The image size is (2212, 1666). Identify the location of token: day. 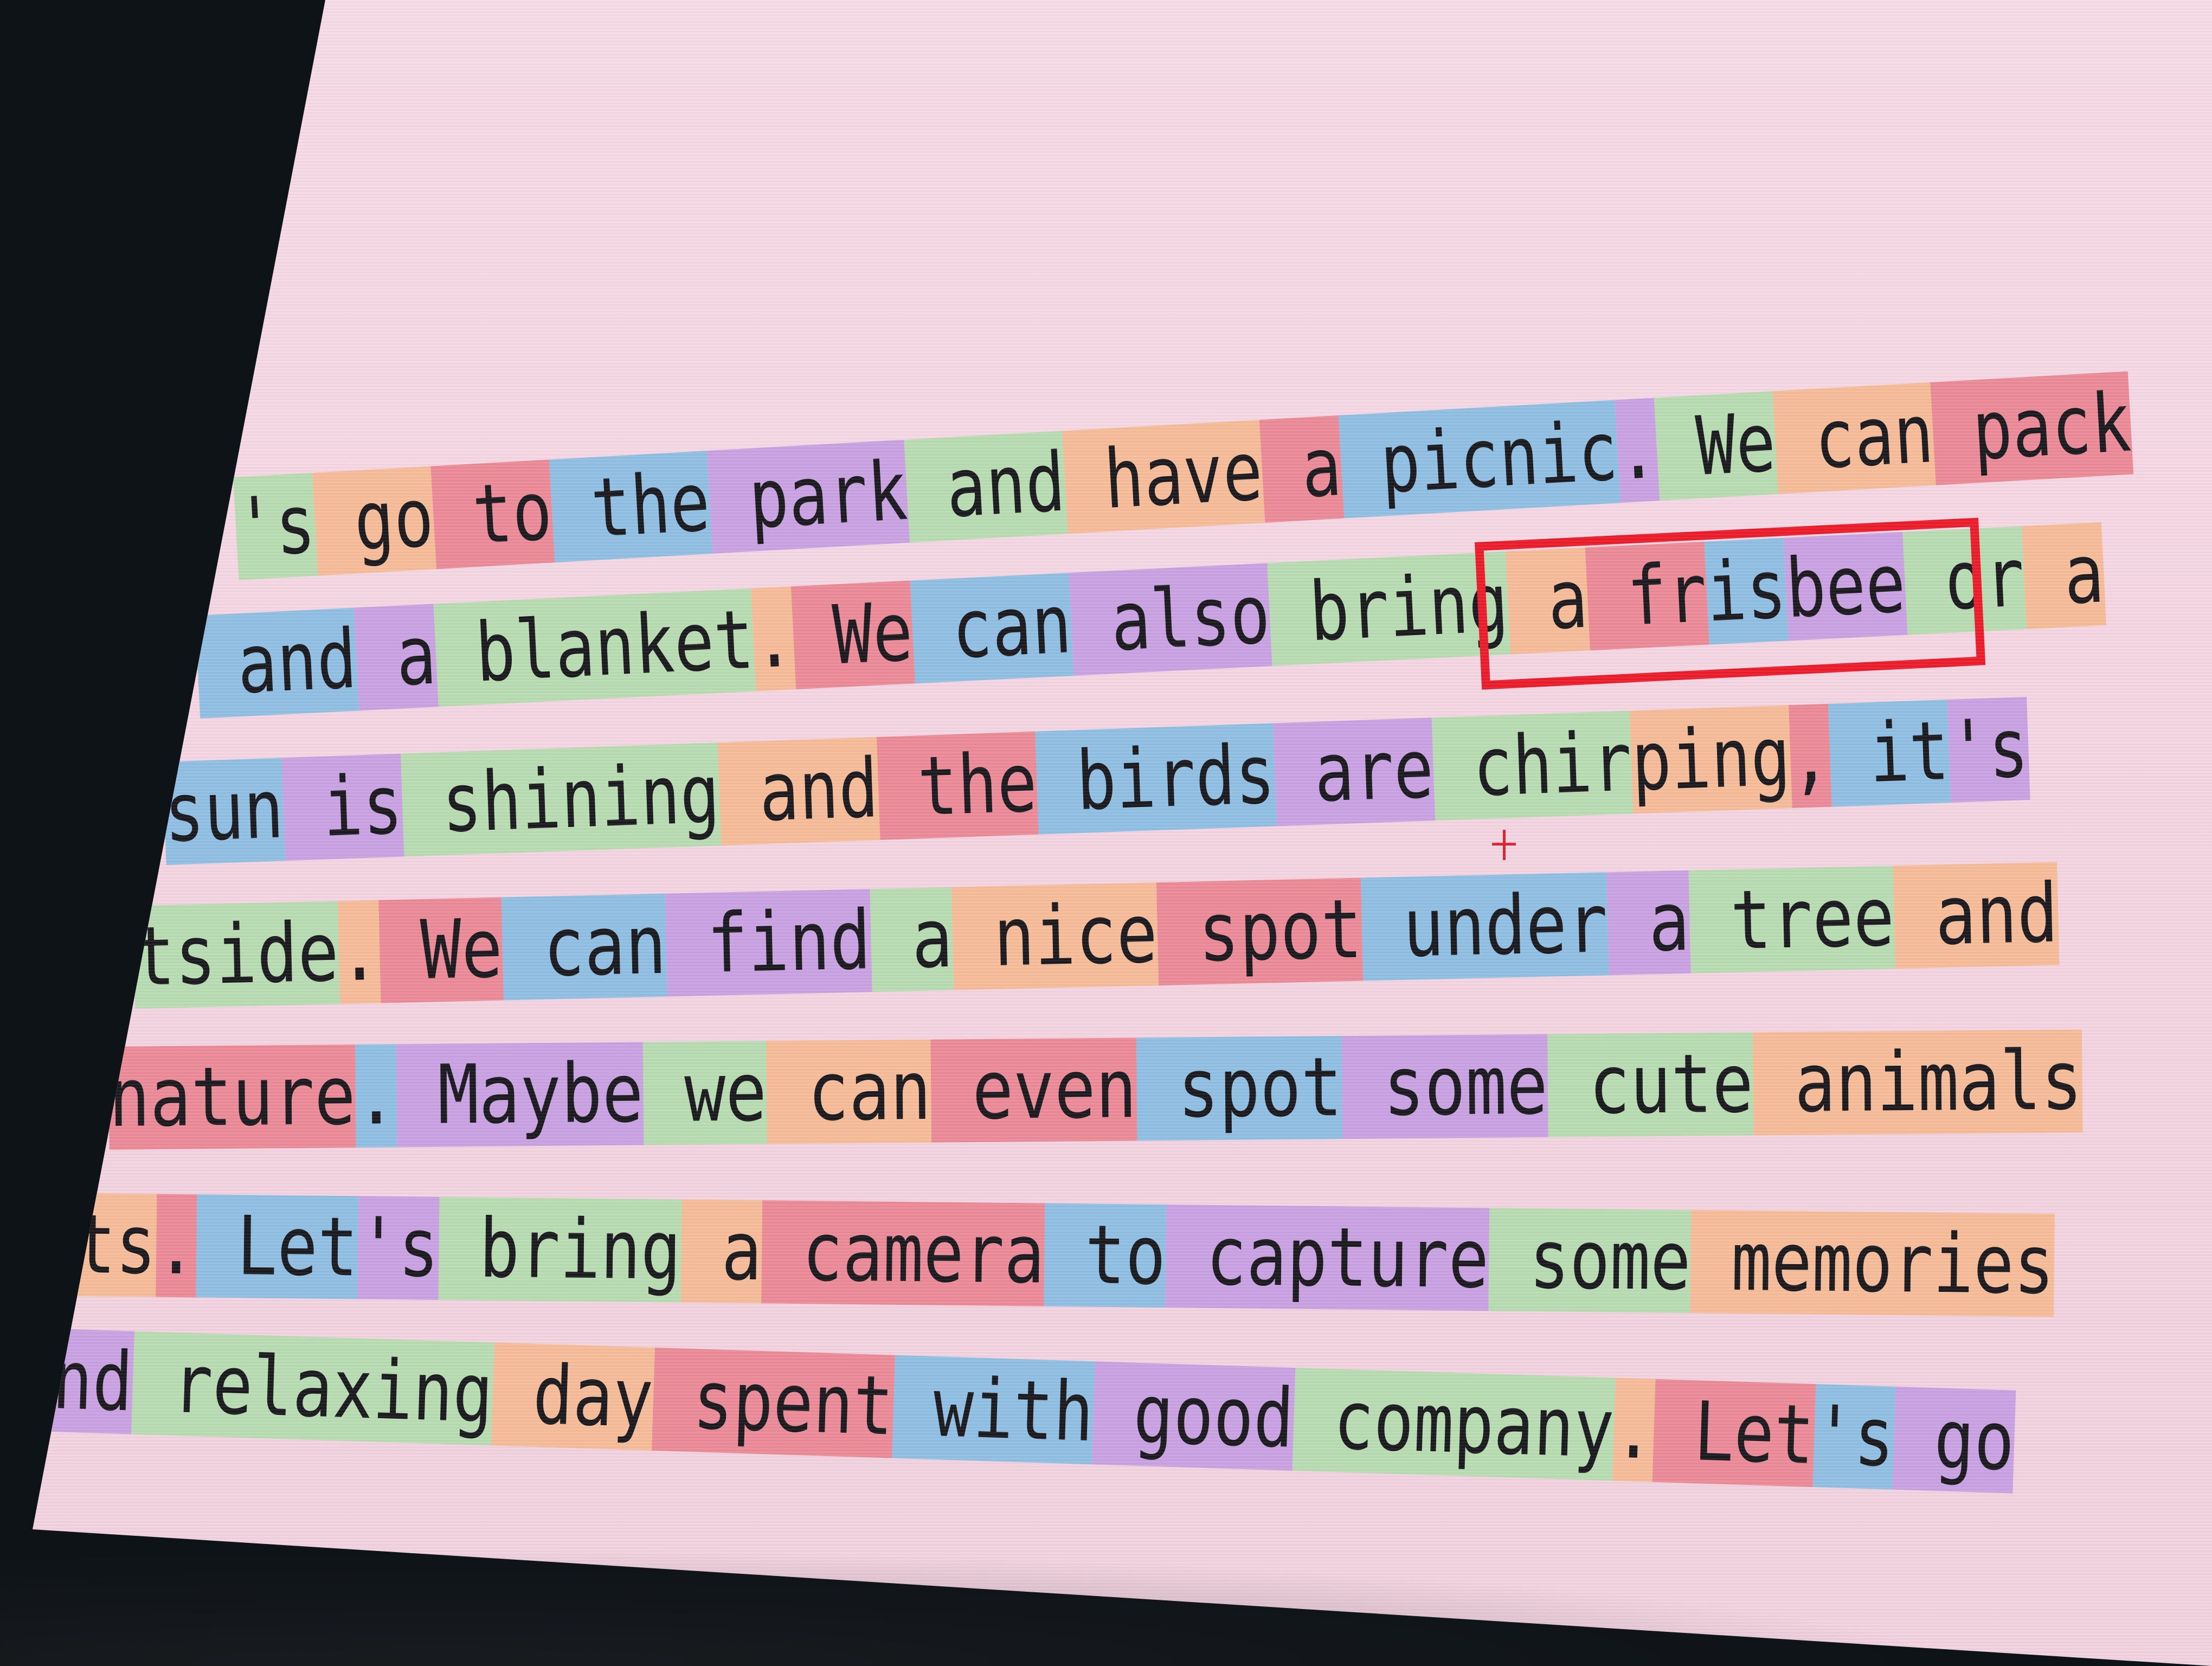
(573, 1396).